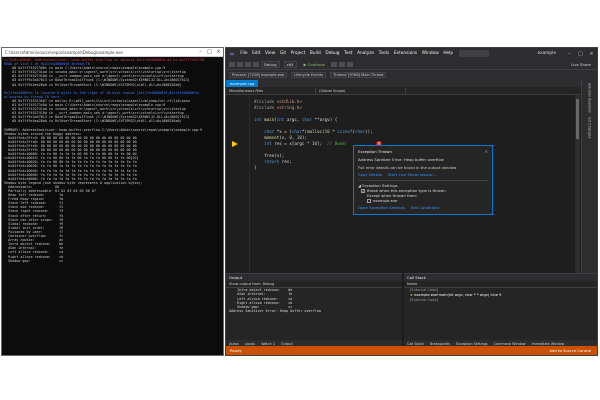 This screenshot has width=600, height=400. I want to click on solution-explorer-tab: Solution Explorer, so click(590, 98).